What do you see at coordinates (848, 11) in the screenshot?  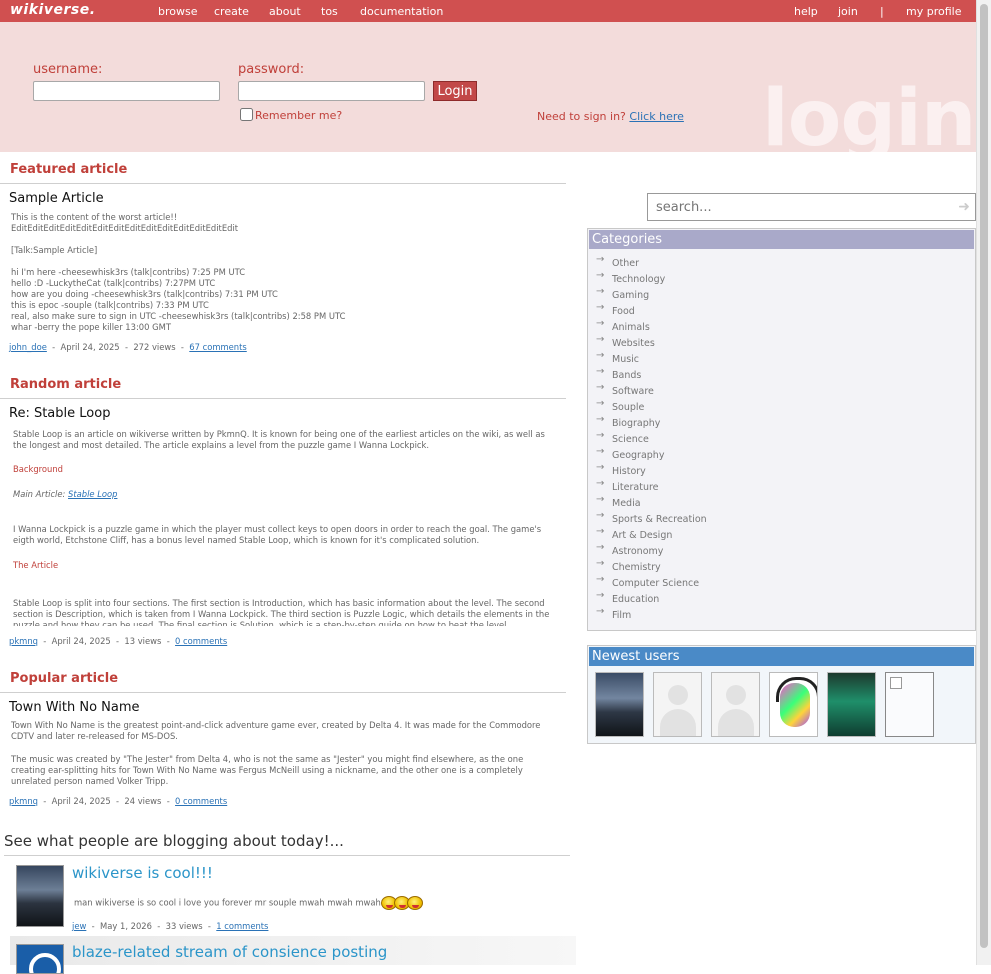 I see `nav-join: join` at bounding box center [848, 11].